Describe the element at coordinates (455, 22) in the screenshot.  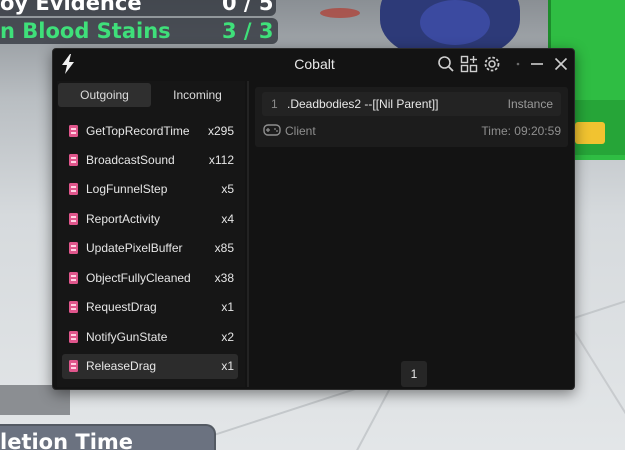
I see `character-head` at that location.